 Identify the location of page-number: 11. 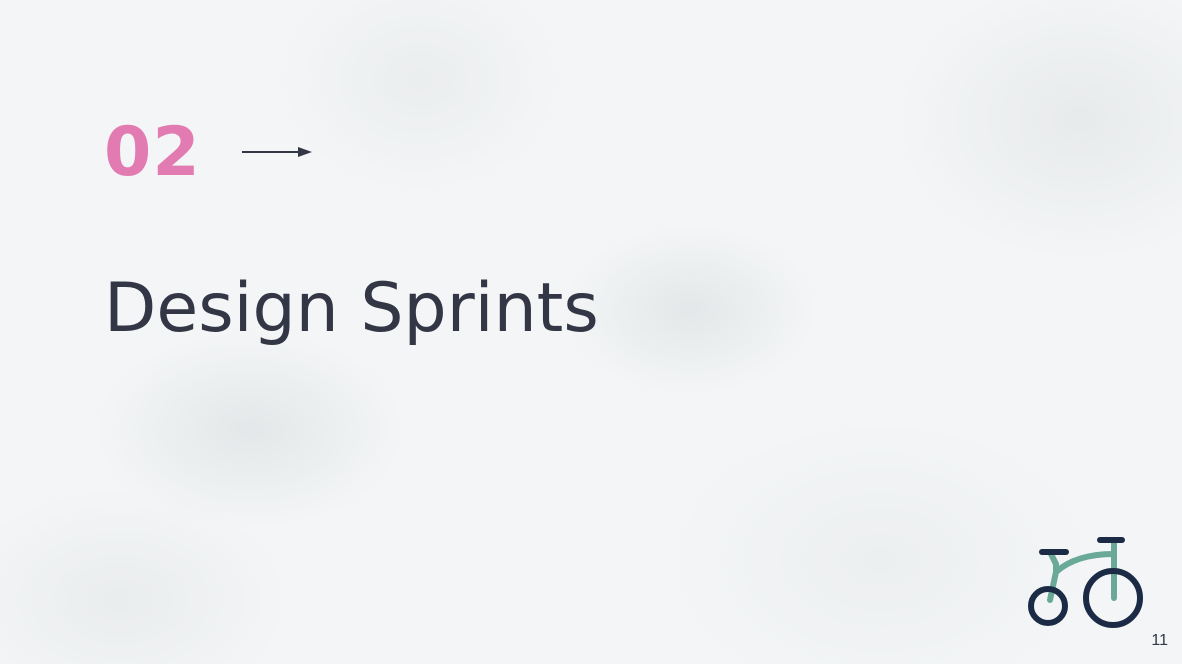
(1159, 640).